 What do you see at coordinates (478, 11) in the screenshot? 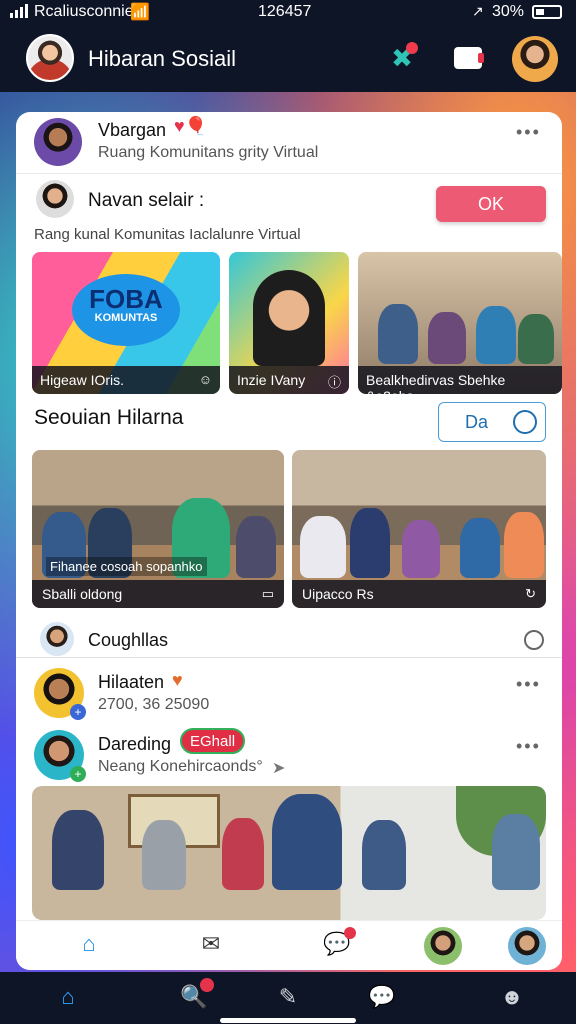
I see `location-icon: ↗` at bounding box center [478, 11].